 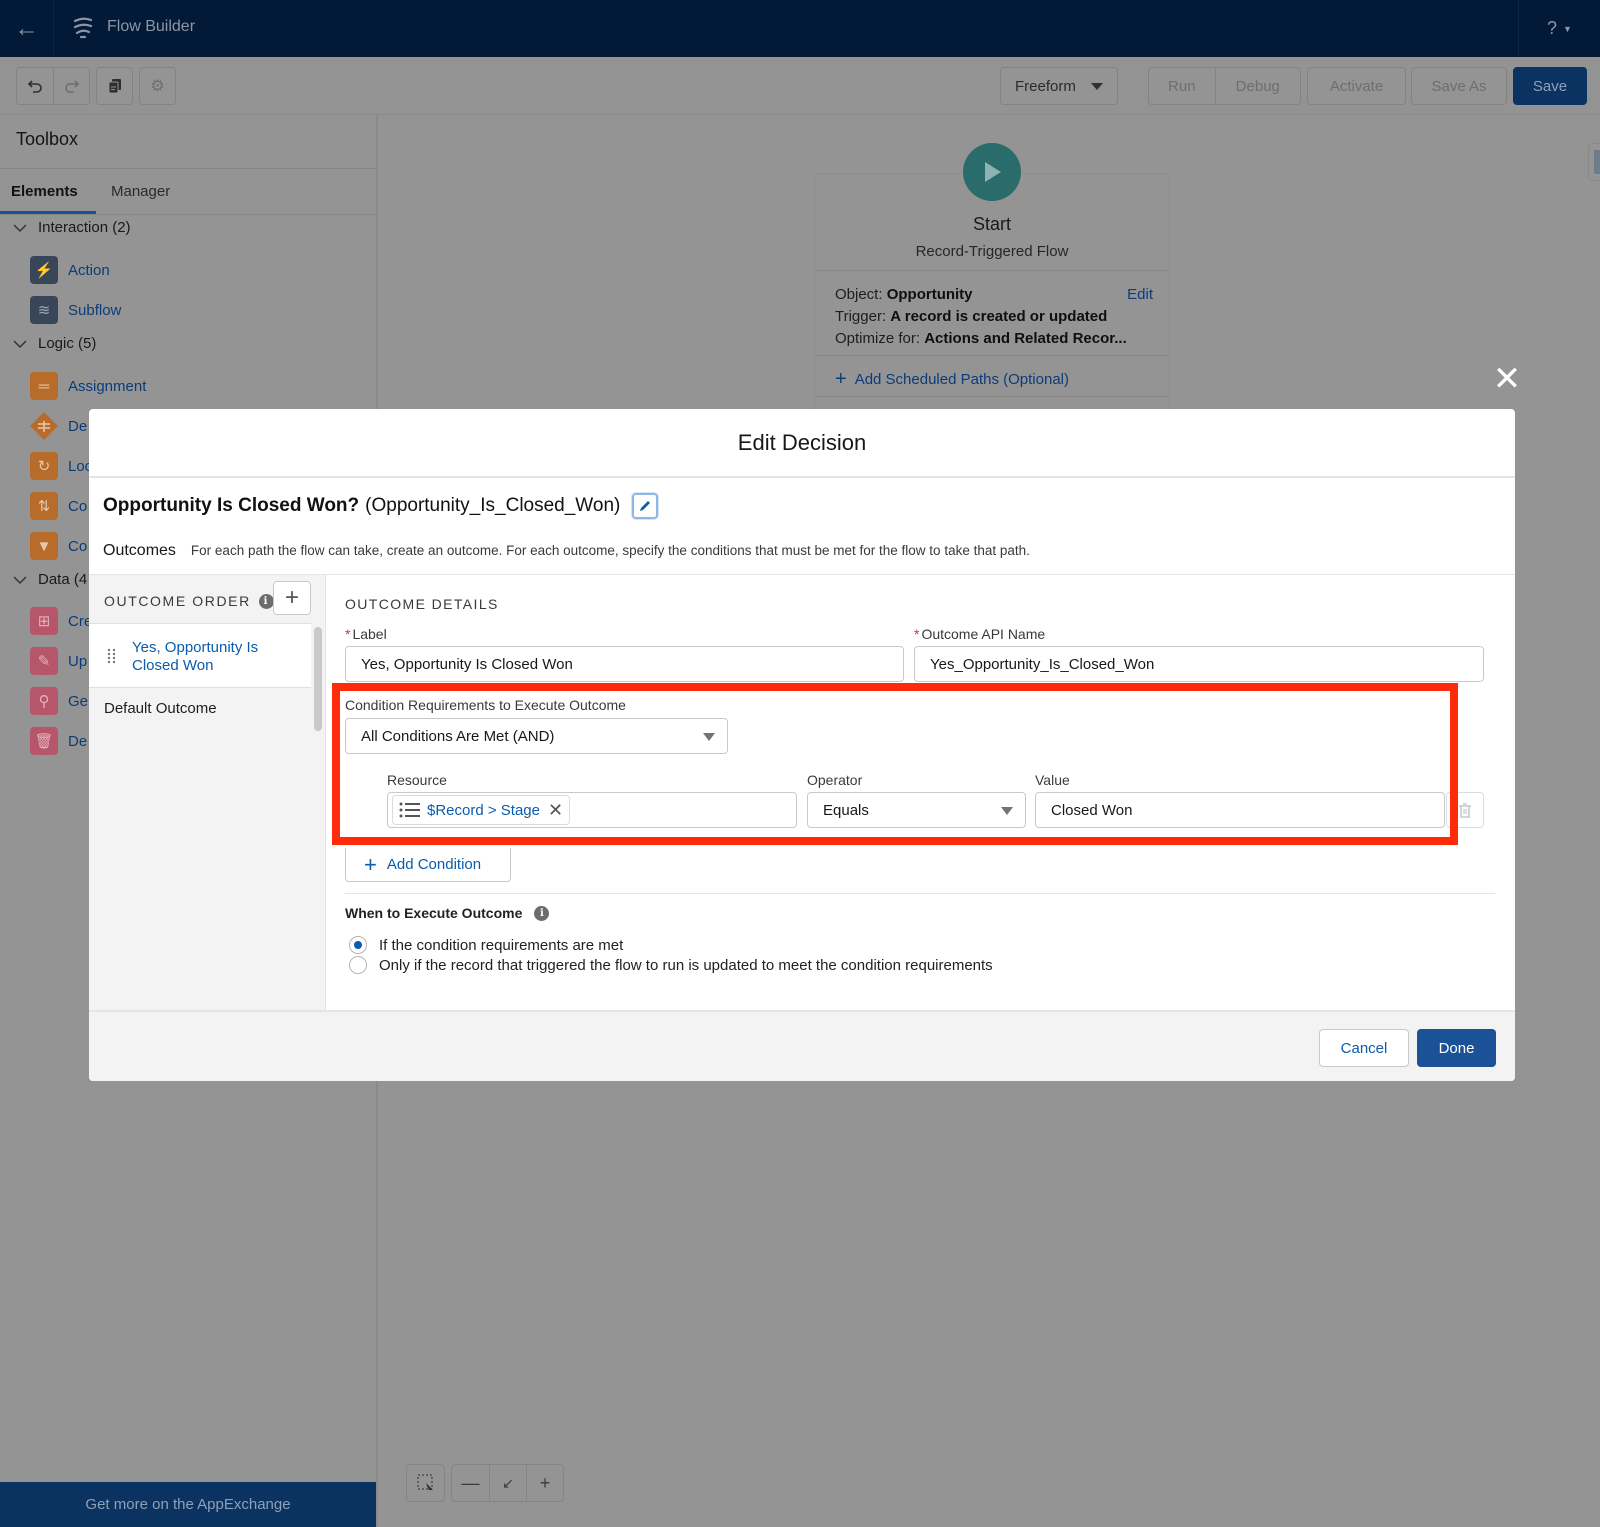 I want to click on done-button: Done, so click(x=1456, y=1048).